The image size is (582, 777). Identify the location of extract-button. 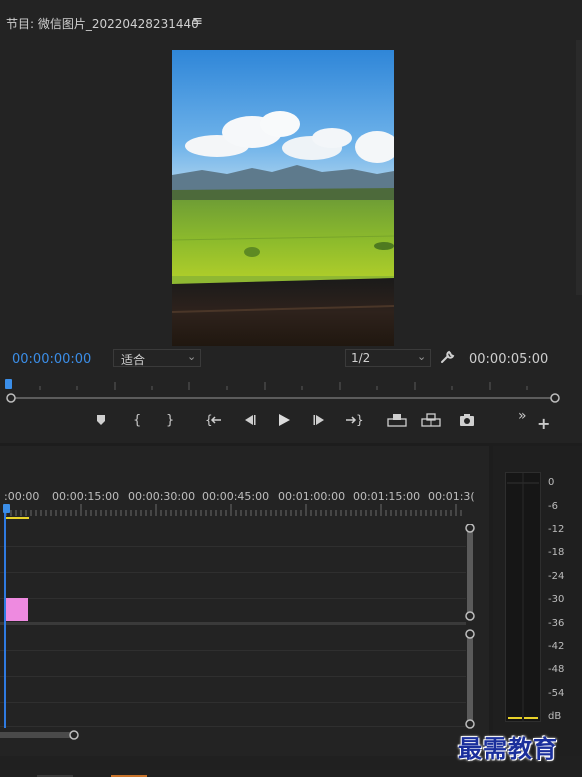
(431, 421).